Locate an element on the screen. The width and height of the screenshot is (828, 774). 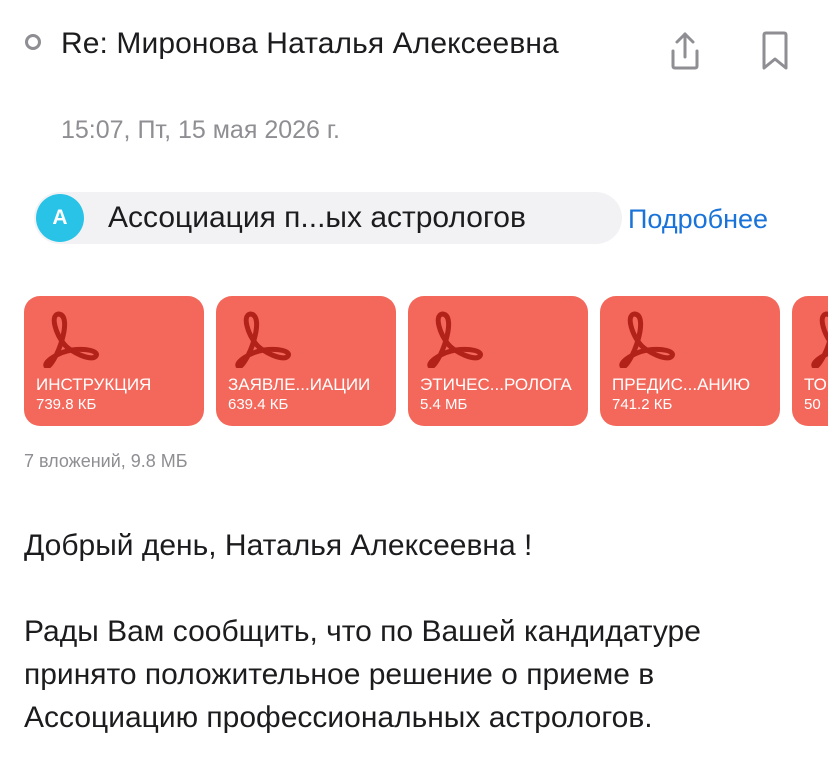
share-icon is located at coordinates (685, 51).